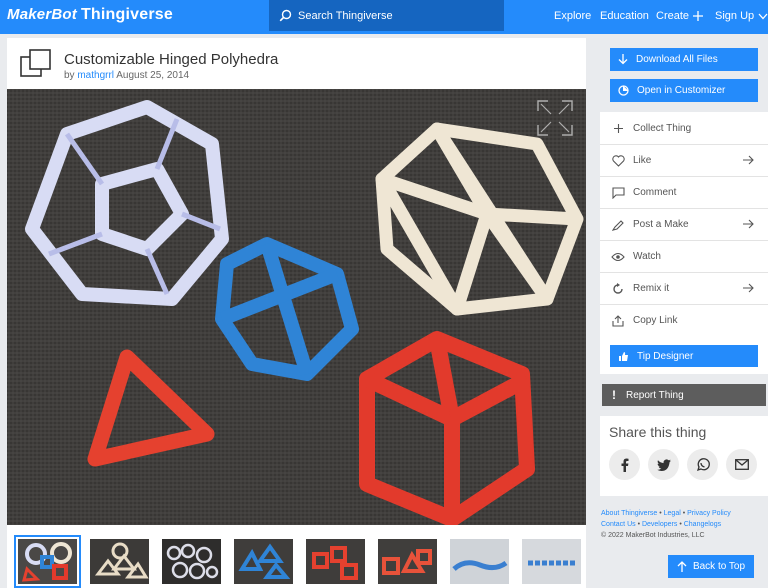 This screenshot has height=588, width=768. Describe the element at coordinates (69, 75) in the screenshot. I see `by-label: by` at that location.